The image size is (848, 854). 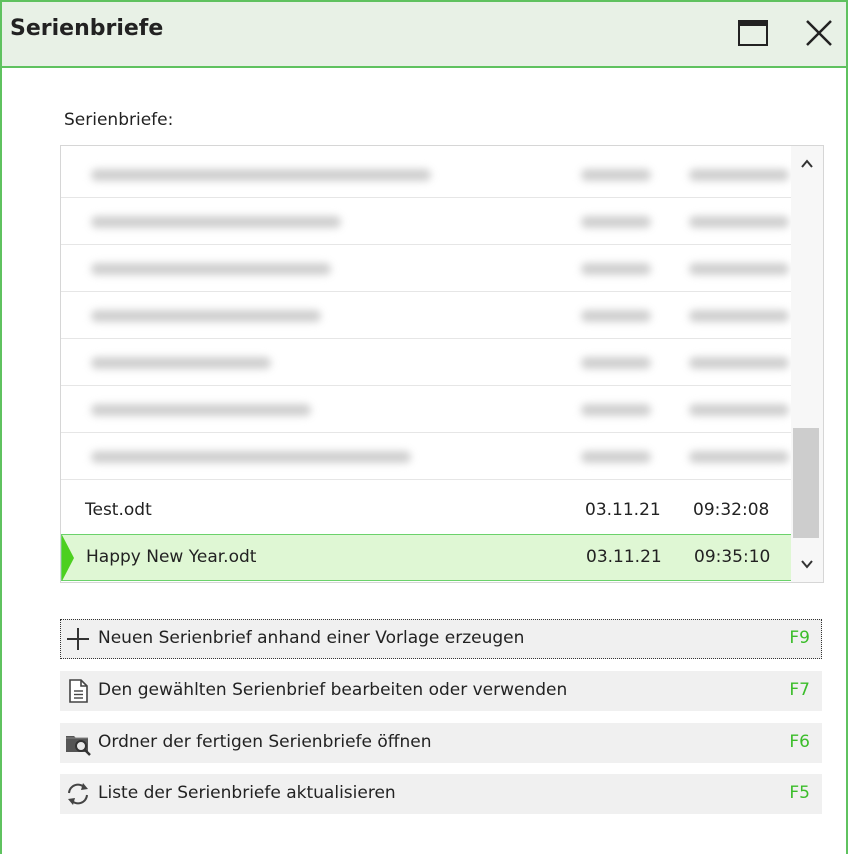 I want to click on scroll-down-button, so click(x=807, y=564).